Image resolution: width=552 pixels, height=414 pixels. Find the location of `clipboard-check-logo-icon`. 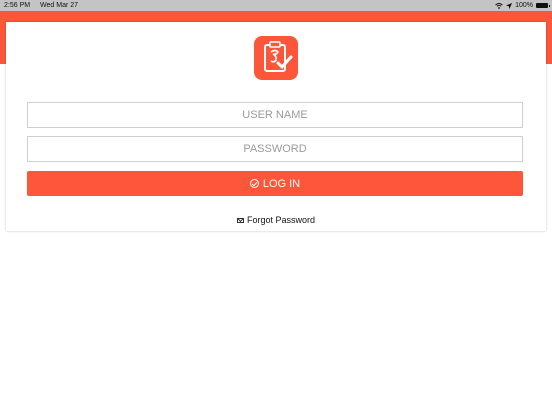

clipboard-check-logo-icon is located at coordinates (276, 58).